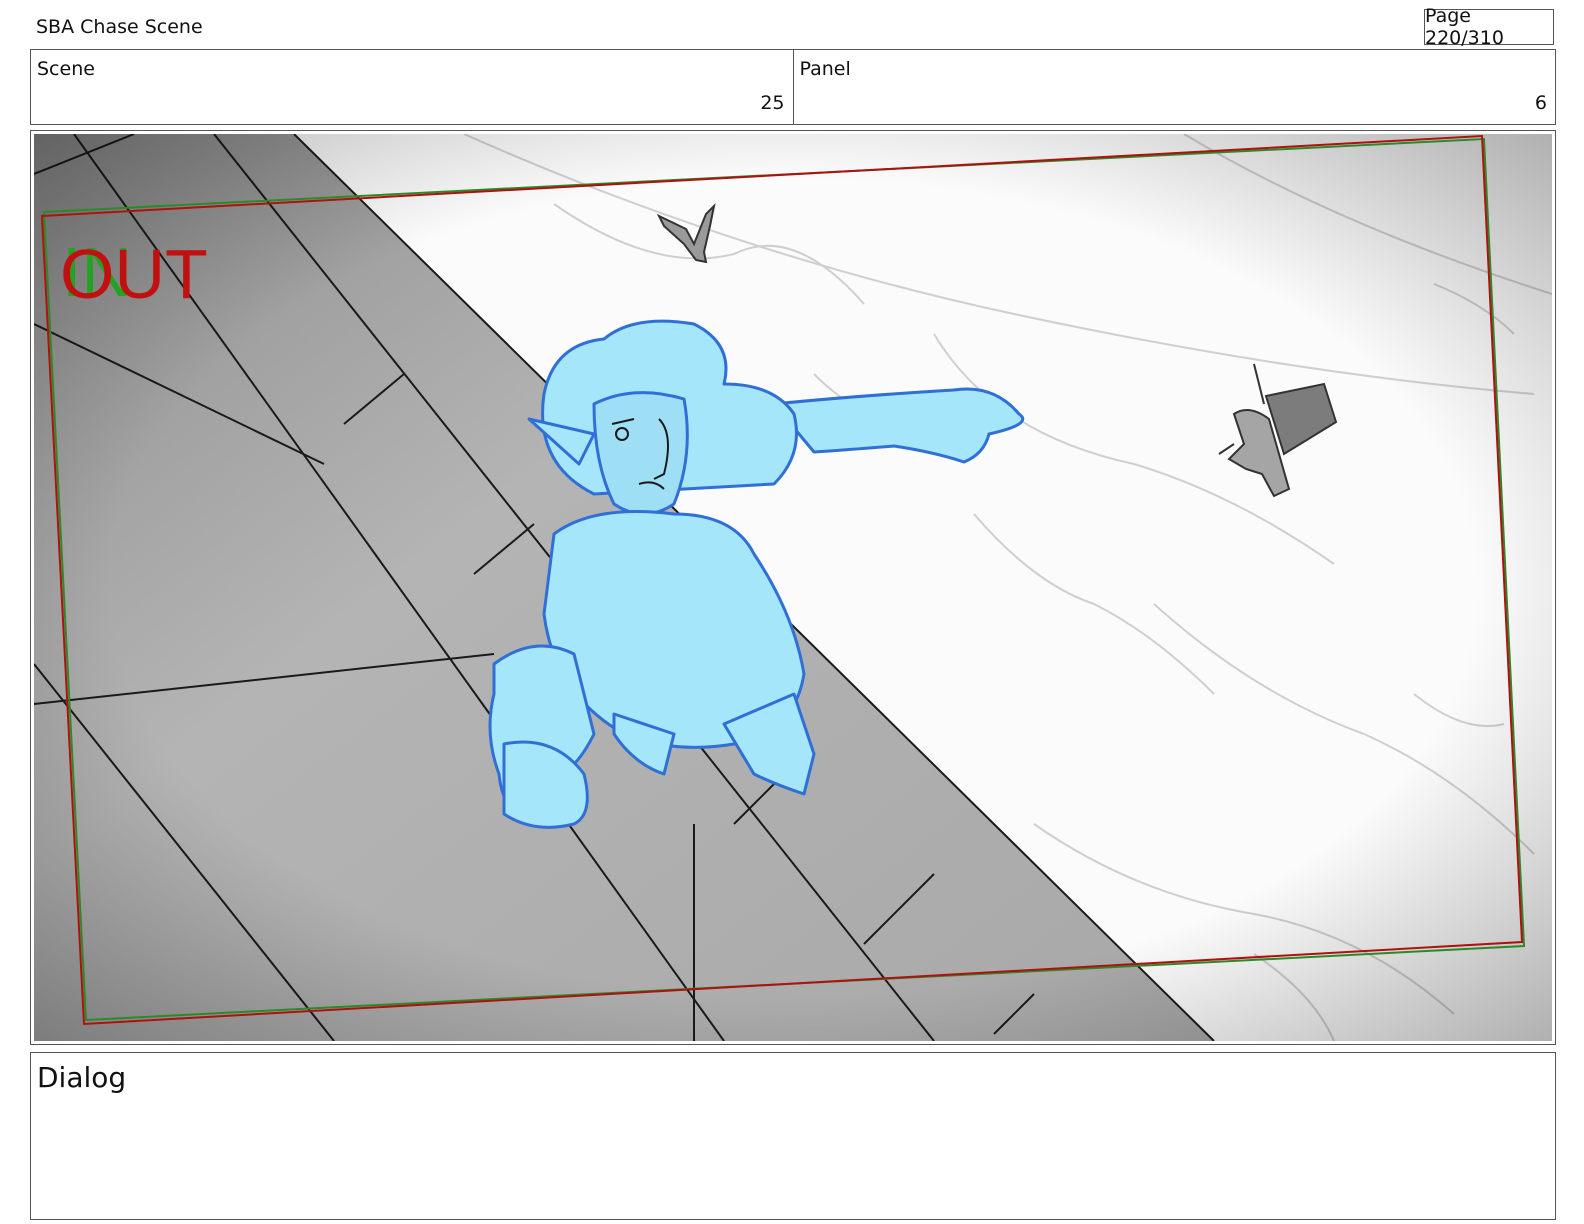 The image size is (1584, 1224). I want to click on scene-cell: Scene 25, so click(412, 87).